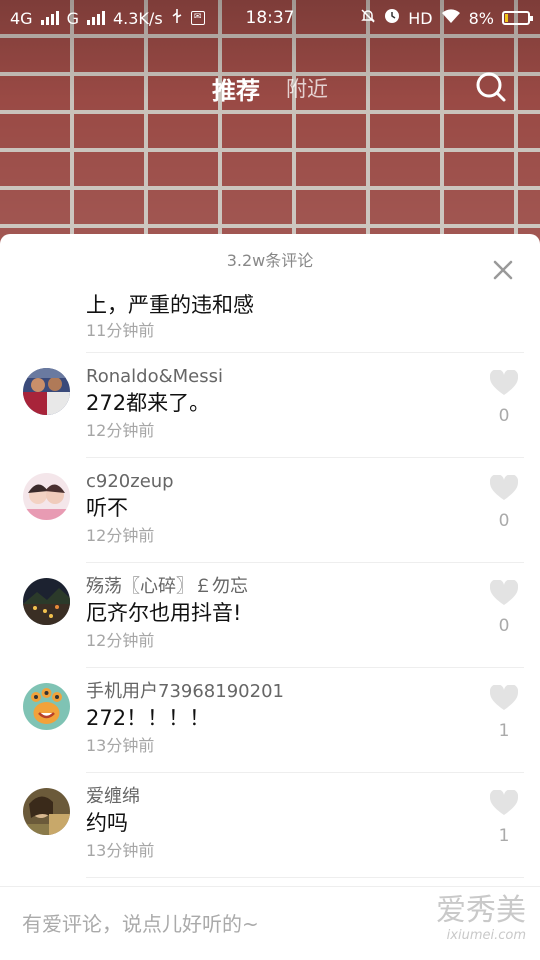  What do you see at coordinates (481, 18) in the screenshot?
I see `battery-percent: 8%` at bounding box center [481, 18].